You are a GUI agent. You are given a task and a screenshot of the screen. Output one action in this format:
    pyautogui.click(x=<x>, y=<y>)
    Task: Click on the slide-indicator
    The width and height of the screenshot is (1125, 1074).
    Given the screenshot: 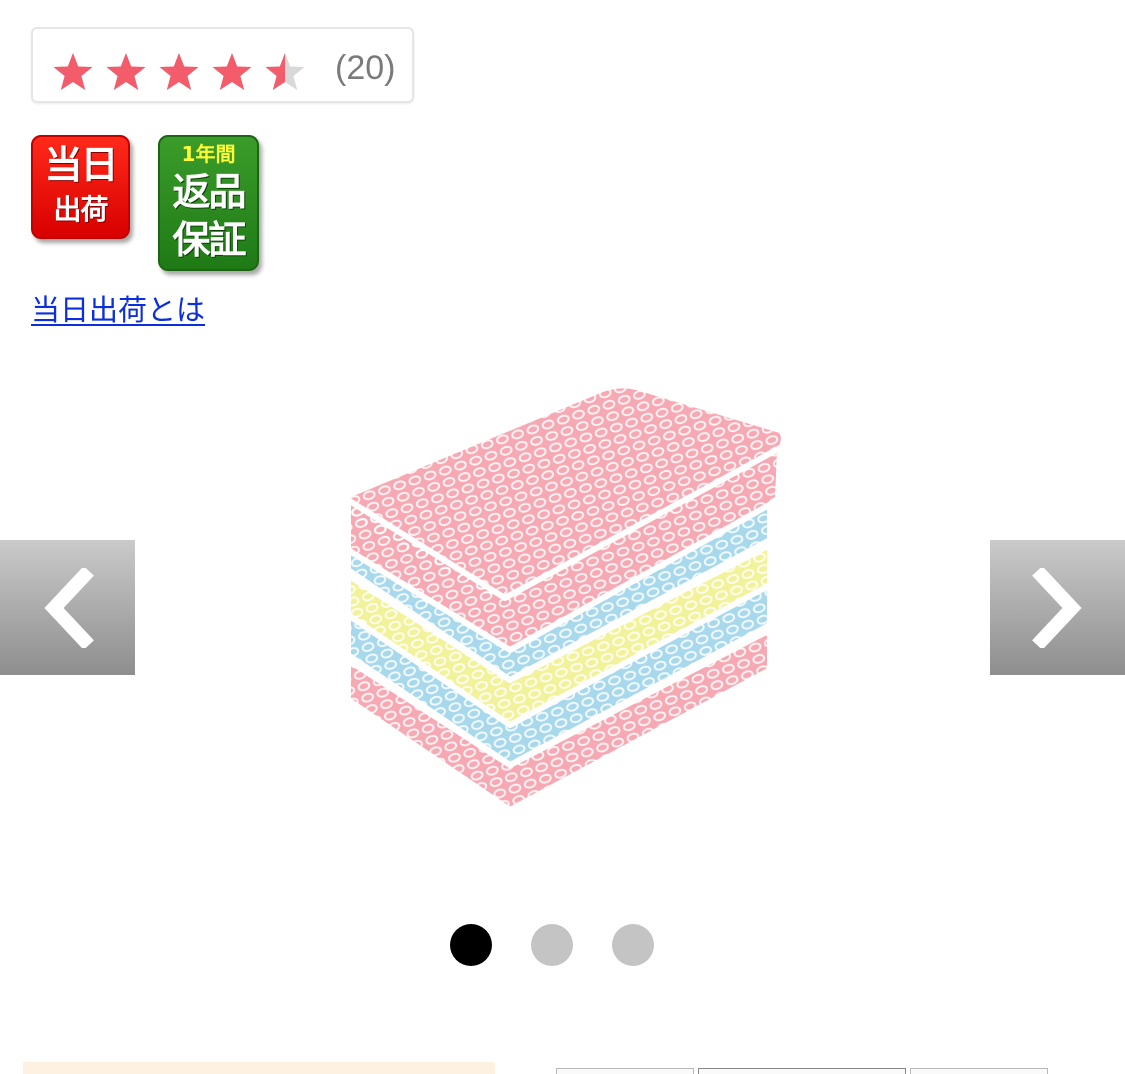 What is the action you would take?
    pyautogui.click(x=555, y=945)
    